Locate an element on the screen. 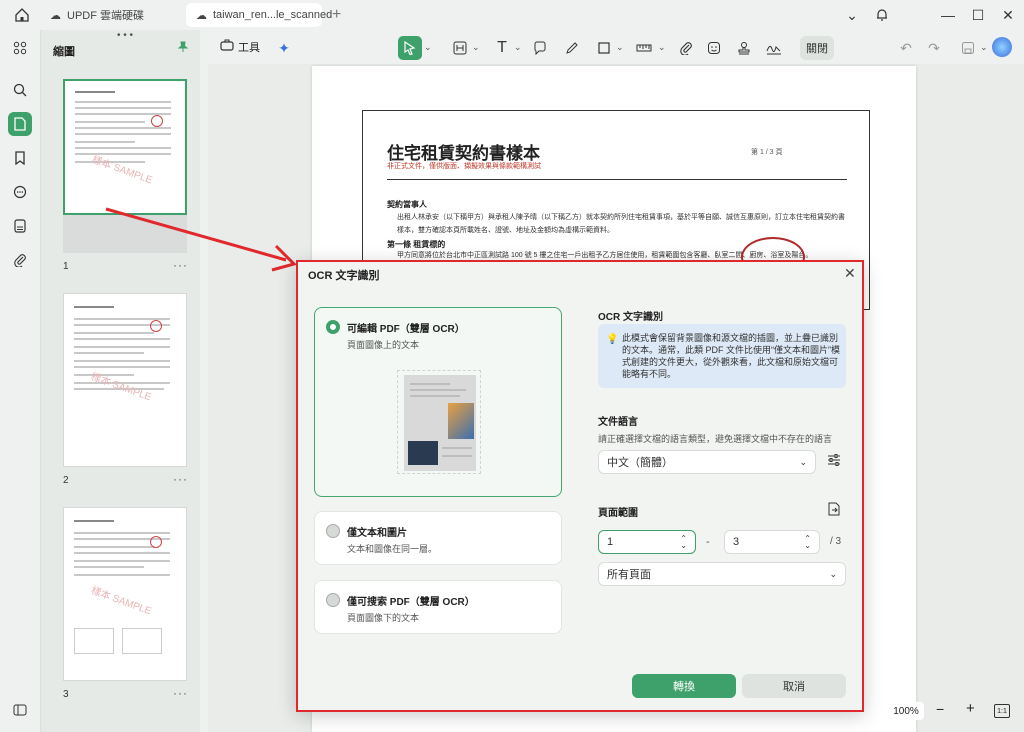 The height and width of the screenshot is (732, 1024). option-title: 僅可搜索 PDF（雙層 OCR） is located at coordinates (411, 602).